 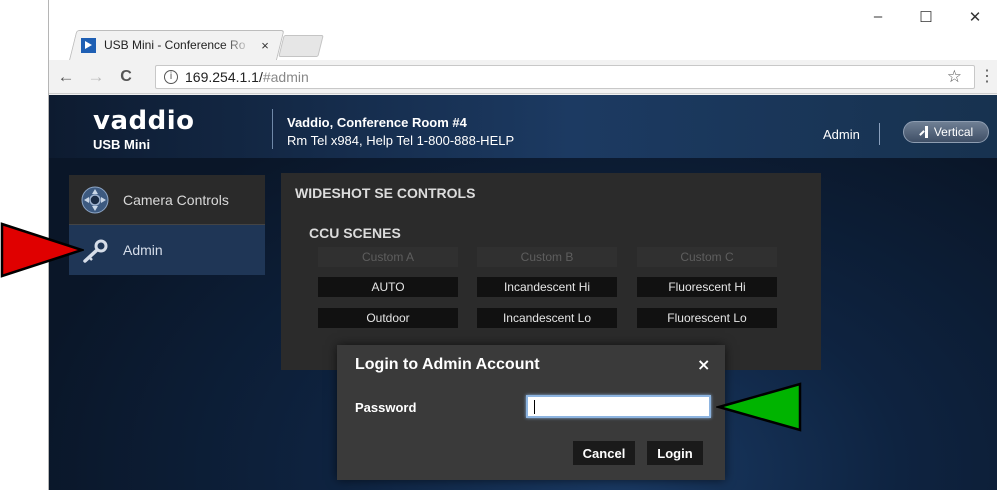 I want to click on login-button: Login, so click(x=675, y=453).